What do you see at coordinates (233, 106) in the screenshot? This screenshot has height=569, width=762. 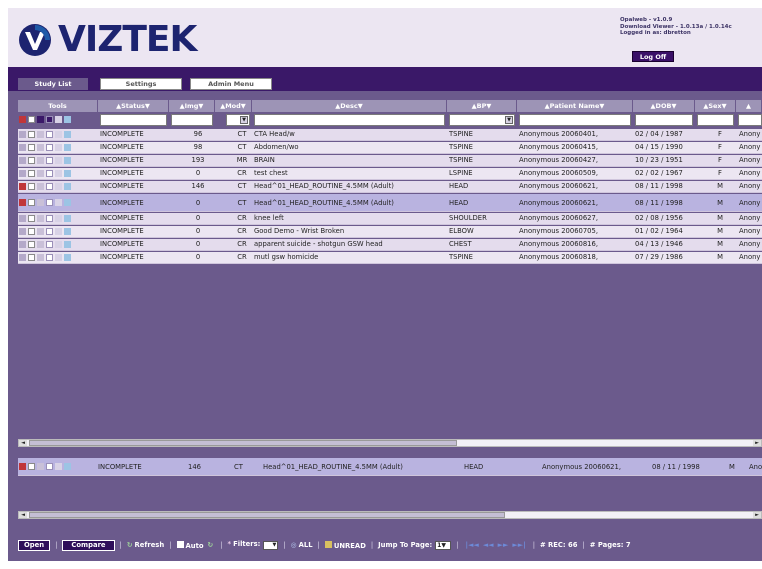 I see `col-header-mod: ▲Mod▼` at bounding box center [233, 106].